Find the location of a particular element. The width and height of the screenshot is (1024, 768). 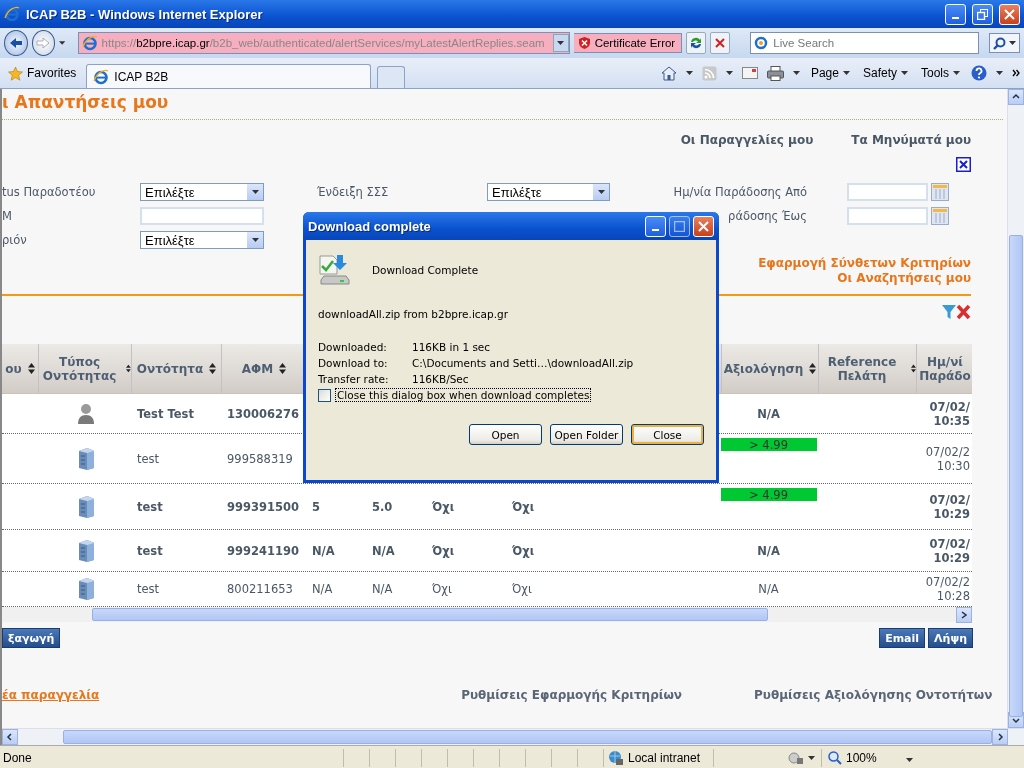

stop-button is located at coordinates (720, 43).